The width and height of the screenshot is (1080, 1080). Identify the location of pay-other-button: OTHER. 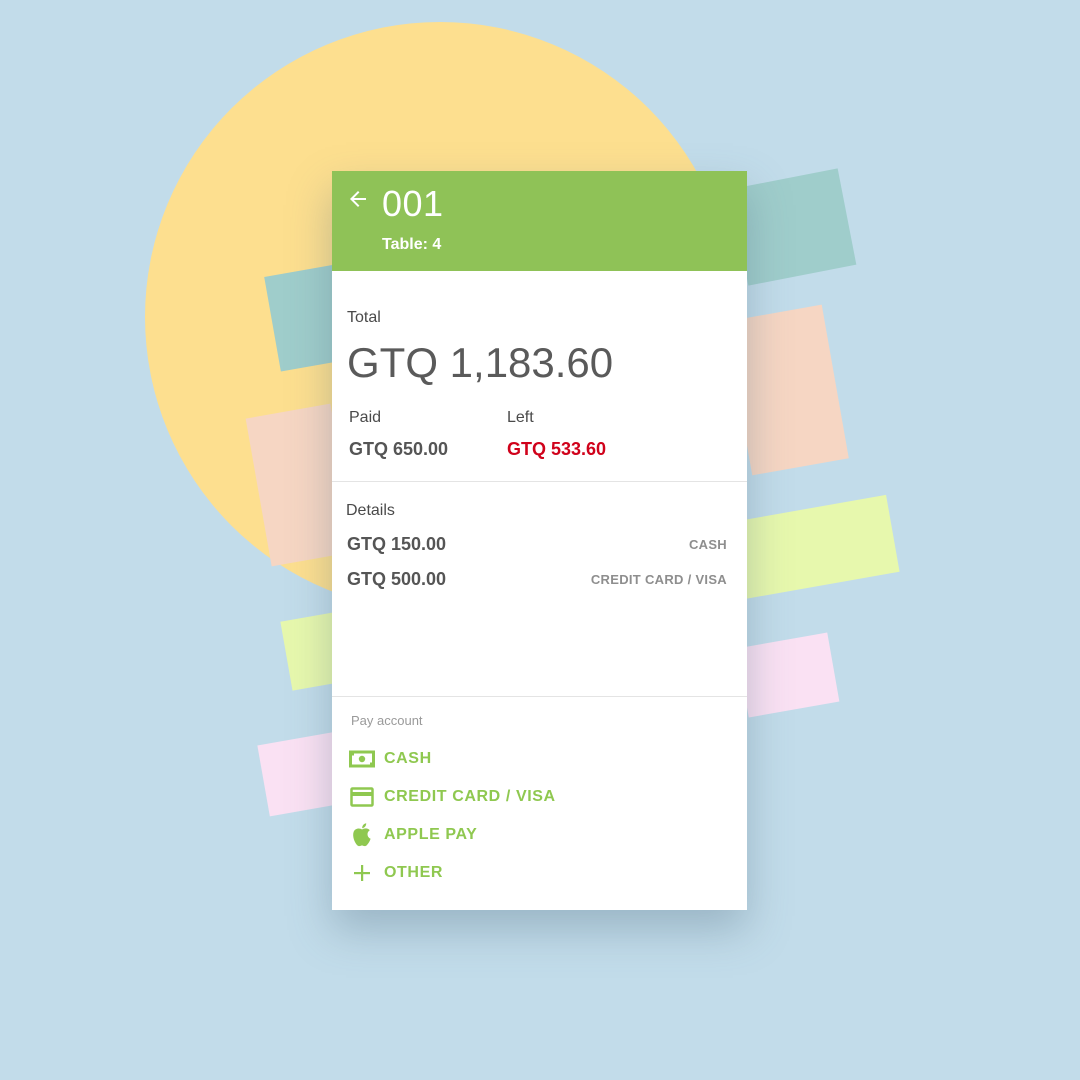
(396, 873).